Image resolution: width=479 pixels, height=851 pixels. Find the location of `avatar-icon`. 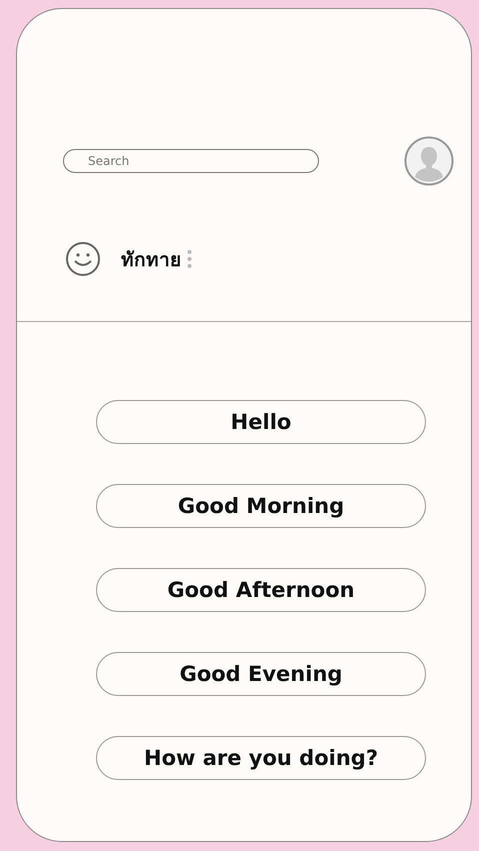

avatar-icon is located at coordinates (429, 161).